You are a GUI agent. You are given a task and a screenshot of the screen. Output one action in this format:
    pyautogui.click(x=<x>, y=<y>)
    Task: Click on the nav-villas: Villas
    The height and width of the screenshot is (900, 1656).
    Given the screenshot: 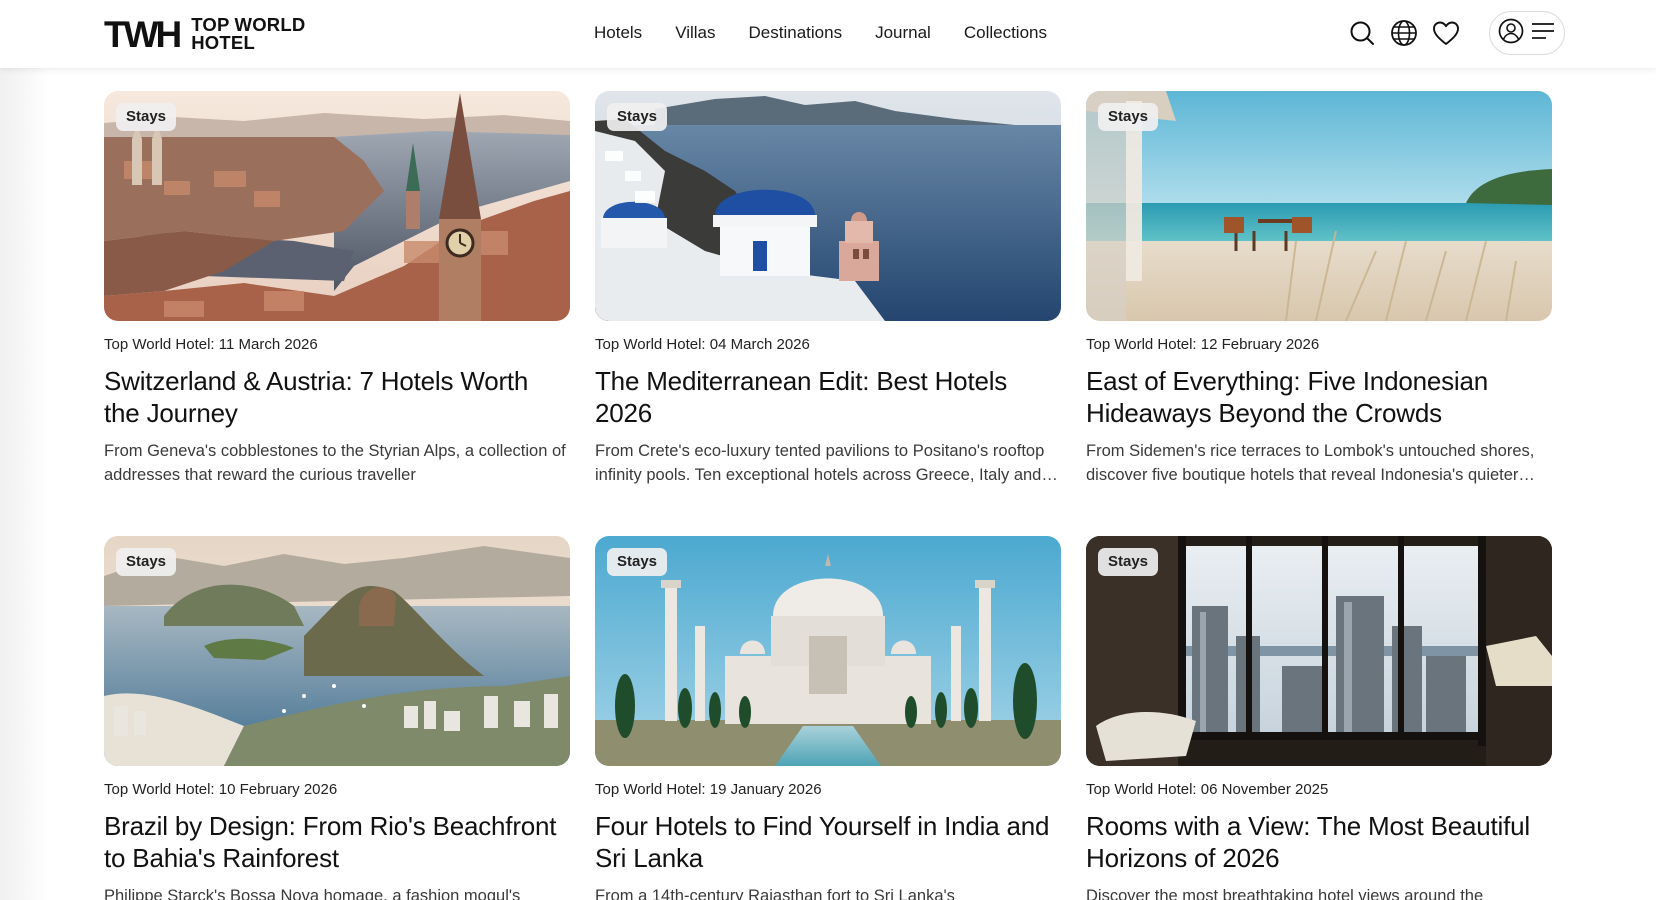 What is the action you would take?
    pyautogui.click(x=695, y=33)
    